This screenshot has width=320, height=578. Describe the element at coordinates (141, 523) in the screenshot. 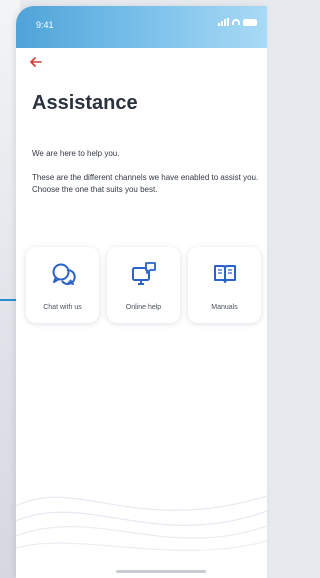

I see `decorative-waves` at that location.